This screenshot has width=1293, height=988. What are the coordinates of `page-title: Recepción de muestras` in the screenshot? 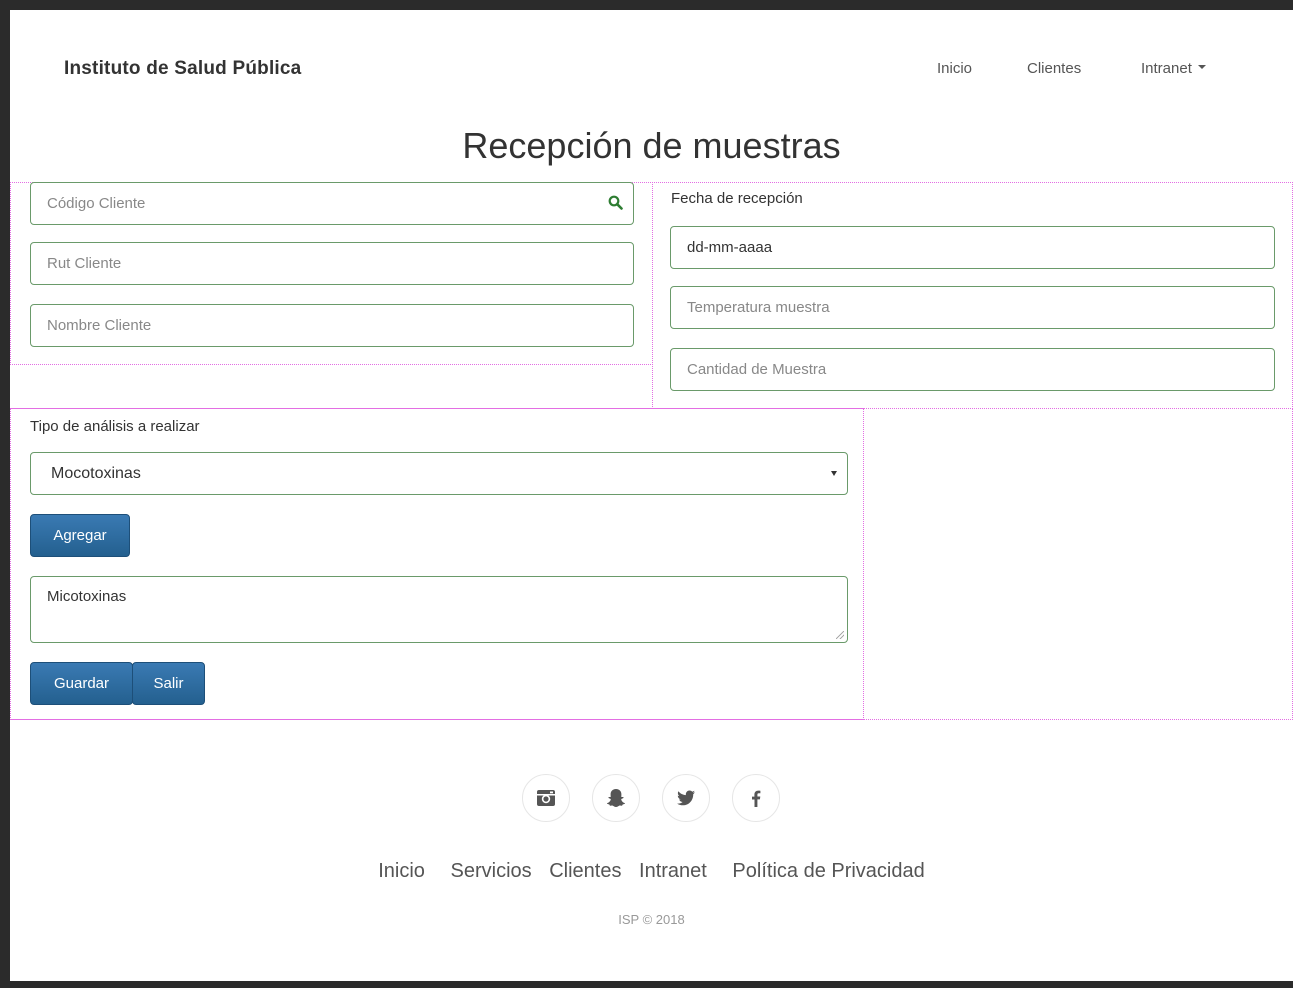 It's located at (651, 145).